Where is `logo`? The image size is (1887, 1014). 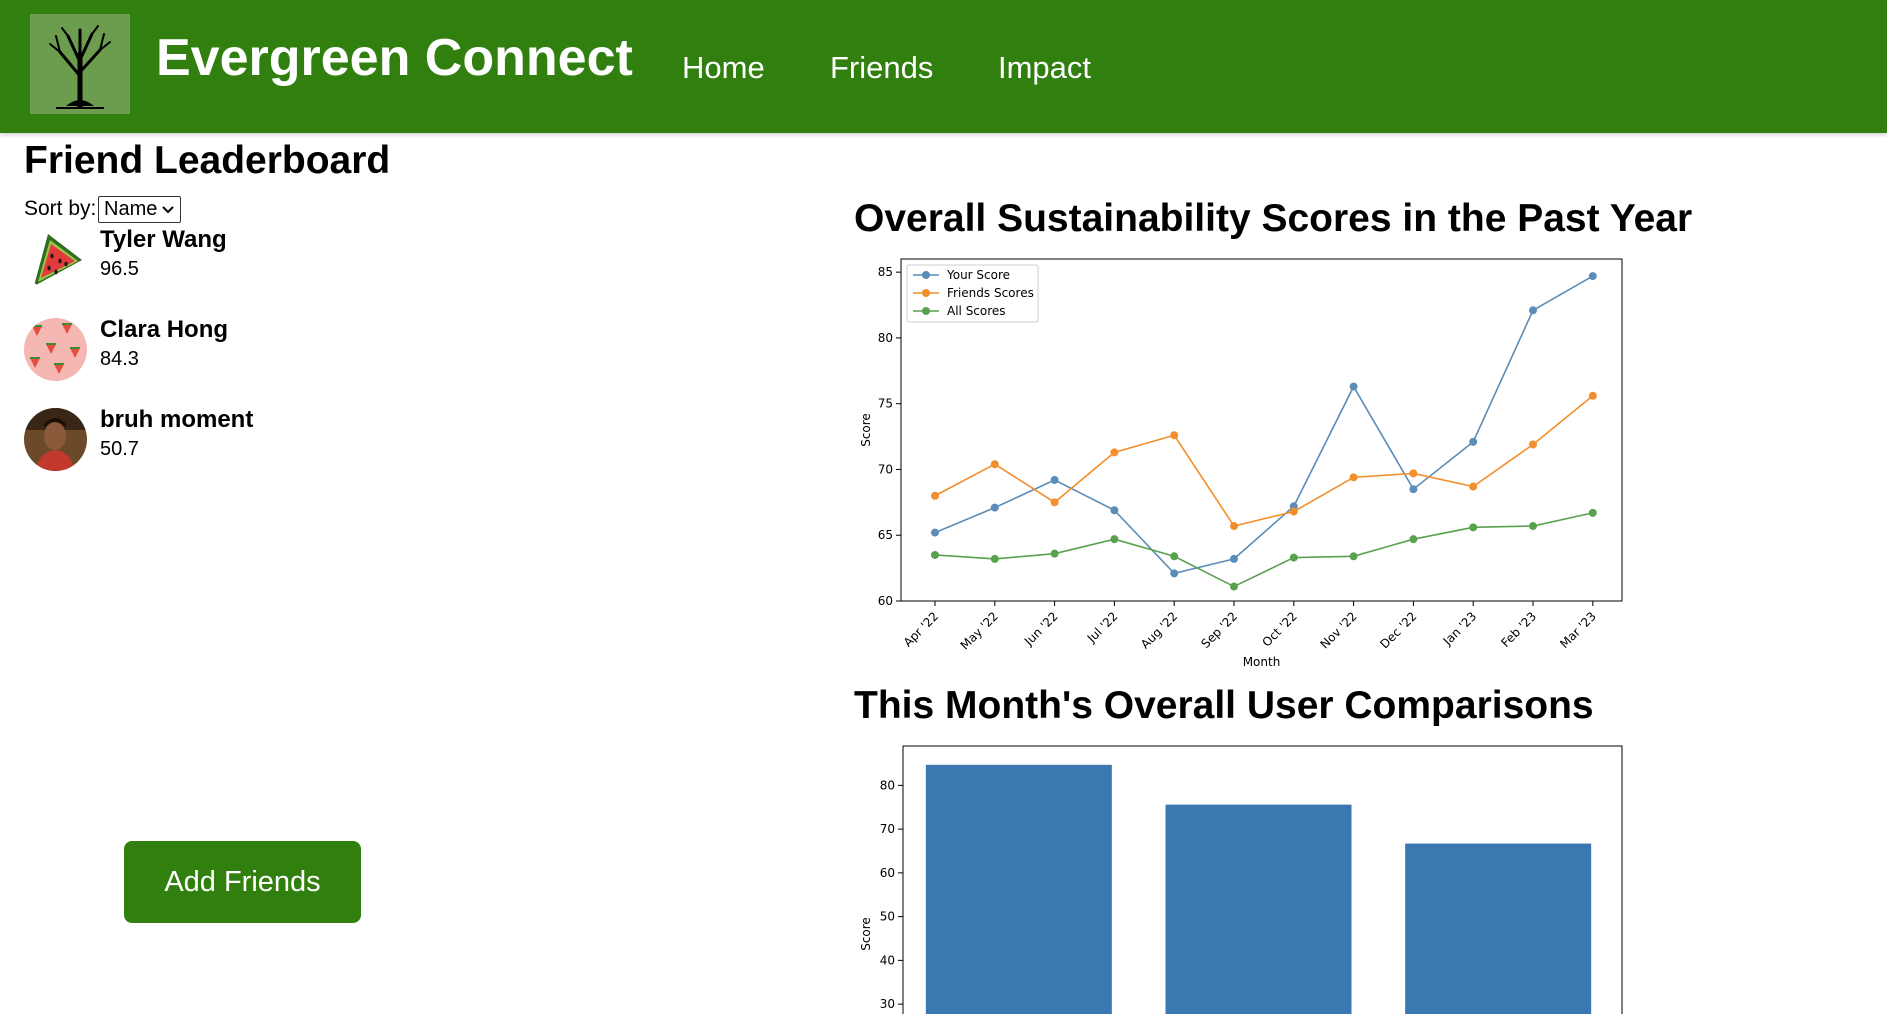
logo is located at coordinates (80, 64).